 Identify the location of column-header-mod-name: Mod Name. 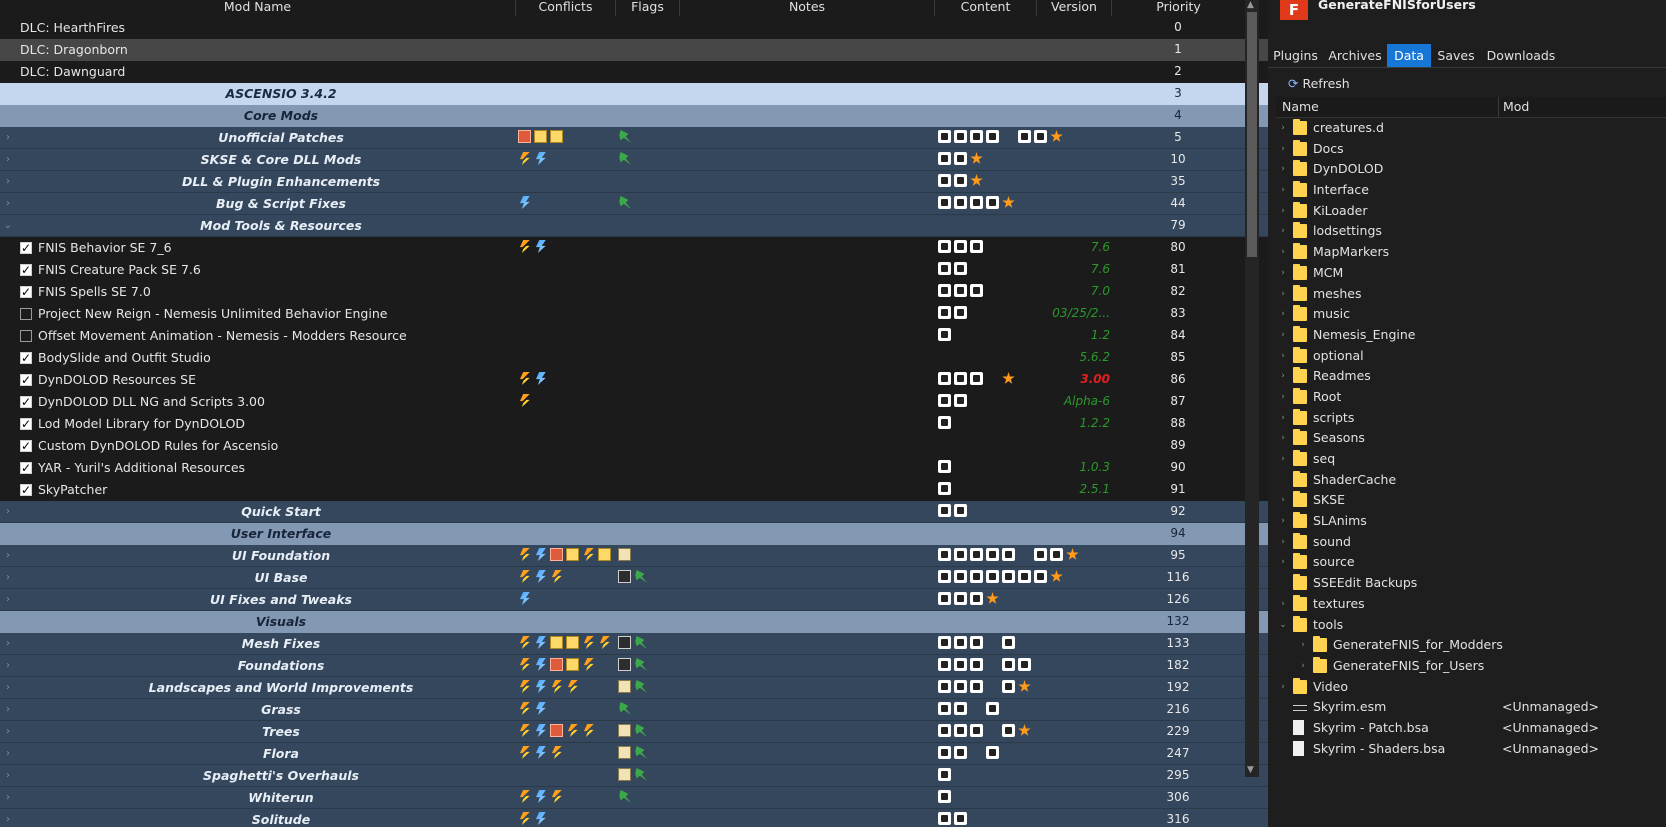
(258, 8).